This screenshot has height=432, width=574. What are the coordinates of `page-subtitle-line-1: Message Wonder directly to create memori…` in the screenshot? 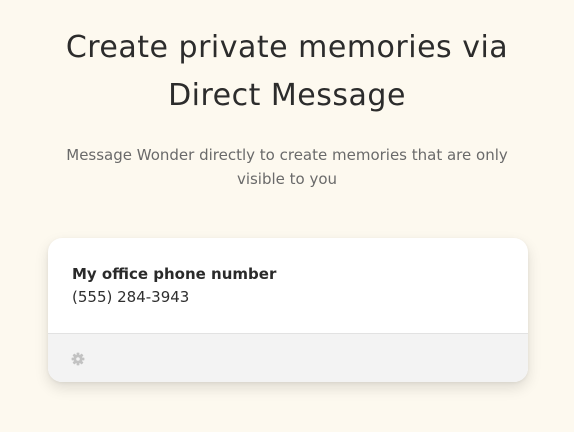 It's located at (287, 155).